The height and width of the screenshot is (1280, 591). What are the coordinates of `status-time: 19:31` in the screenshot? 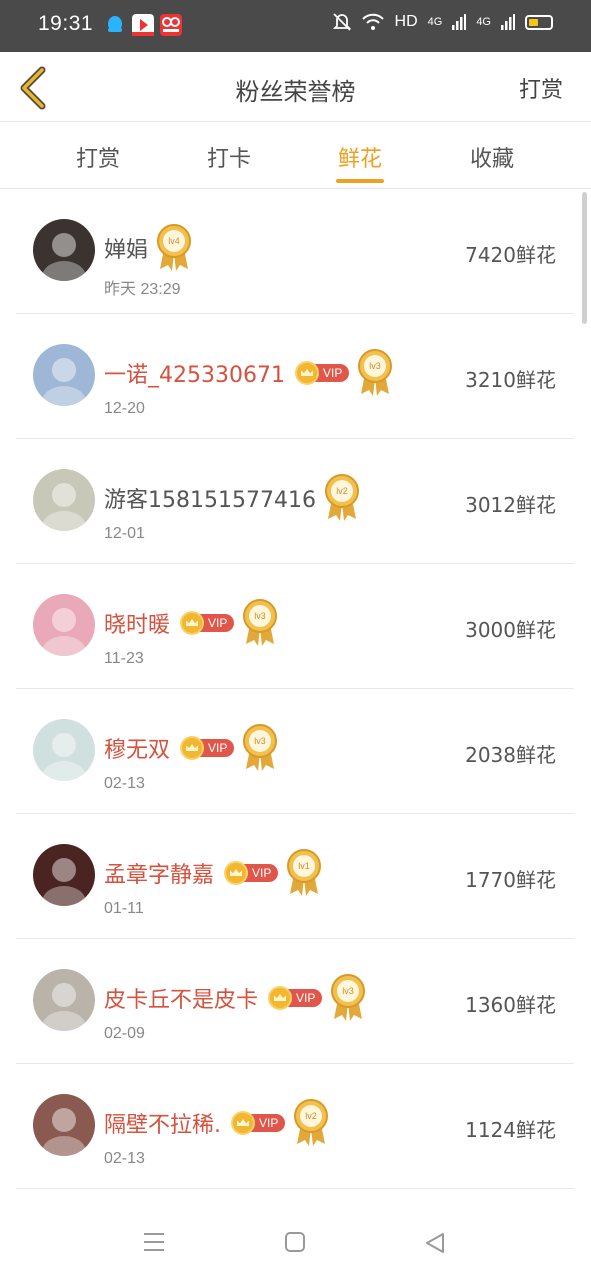 It's located at (66, 23).